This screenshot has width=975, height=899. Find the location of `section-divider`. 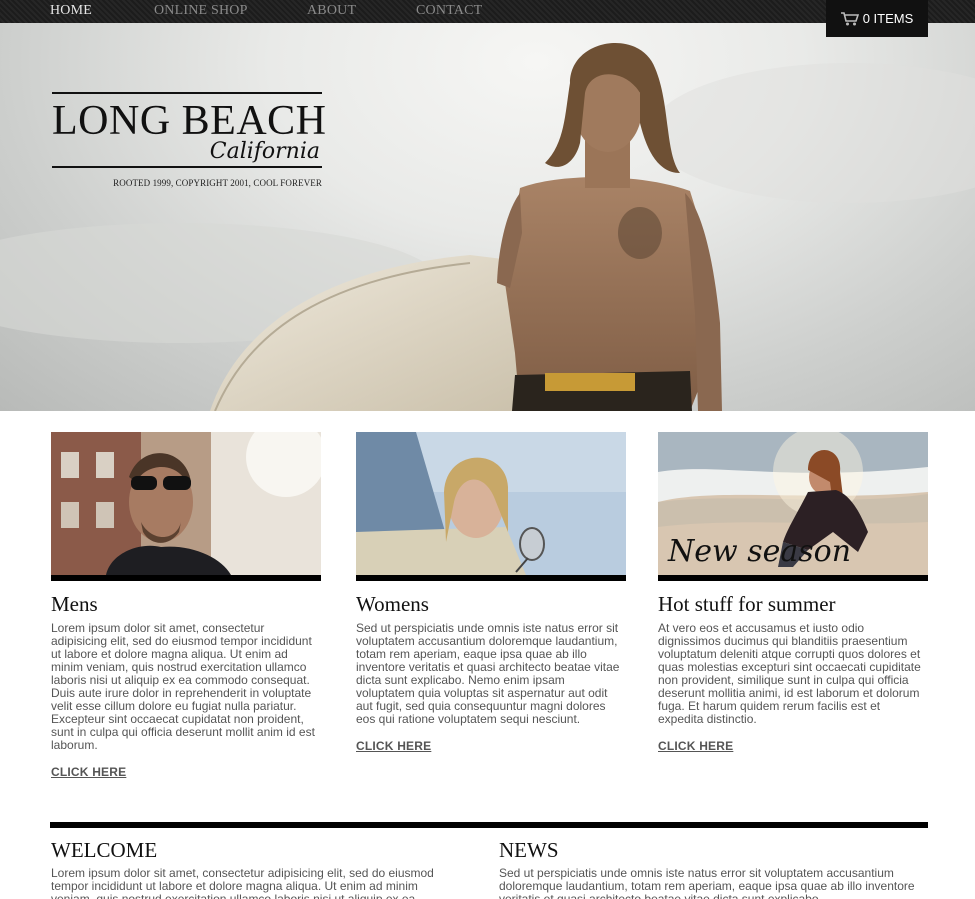

section-divider is located at coordinates (489, 825).